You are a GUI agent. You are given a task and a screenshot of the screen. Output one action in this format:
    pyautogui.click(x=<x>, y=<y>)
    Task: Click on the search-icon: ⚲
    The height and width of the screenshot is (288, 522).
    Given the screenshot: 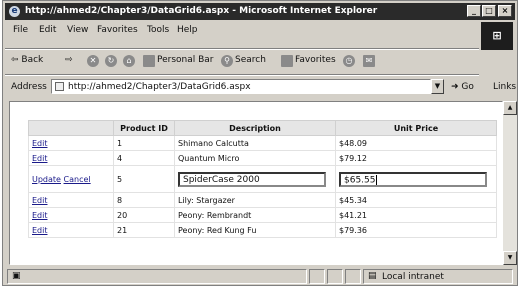 What is the action you would take?
    pyautogui.click(x=227, y=61)
    